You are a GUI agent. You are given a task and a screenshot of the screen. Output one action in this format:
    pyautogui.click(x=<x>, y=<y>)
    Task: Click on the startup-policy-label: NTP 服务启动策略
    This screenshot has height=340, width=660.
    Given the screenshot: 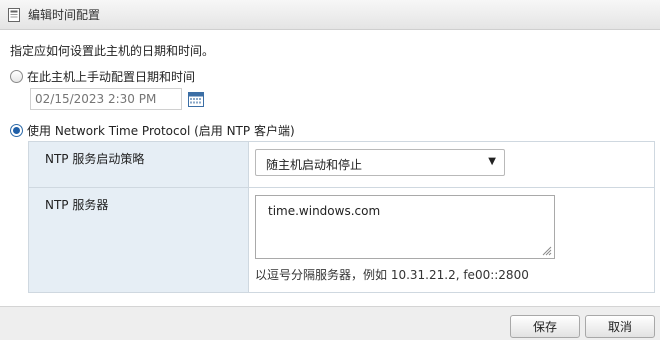 What is the action you would take?
    pyautogui.click(x=95, y=159)
    